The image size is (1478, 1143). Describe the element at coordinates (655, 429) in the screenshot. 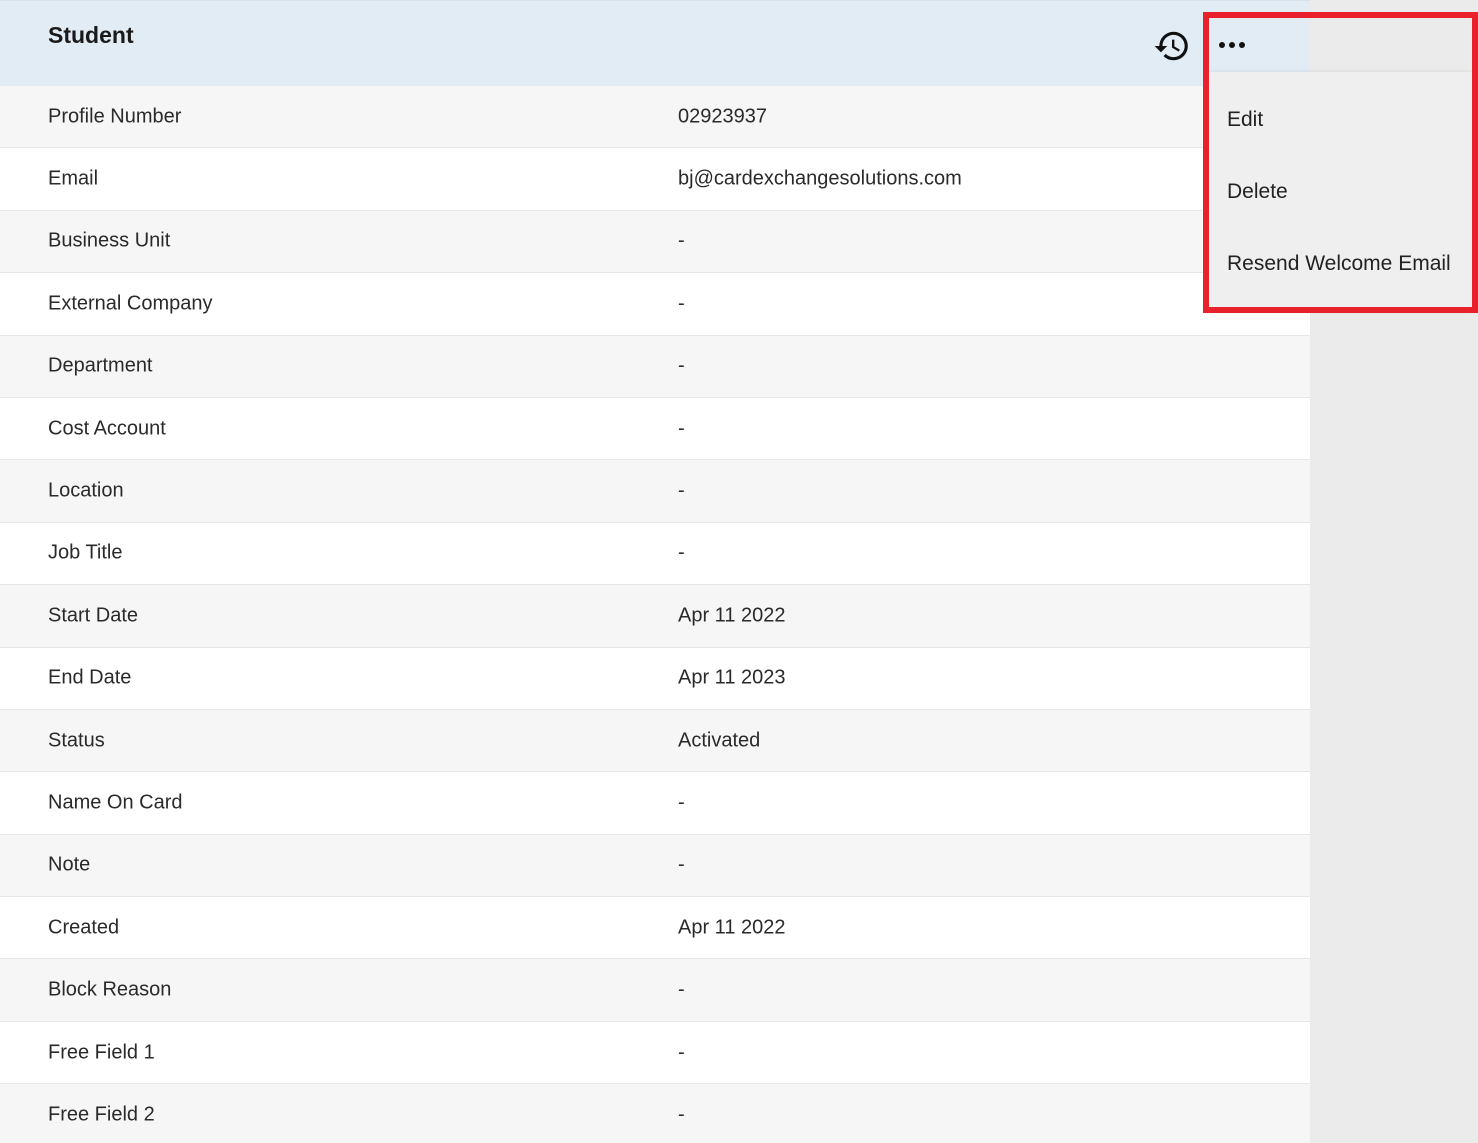

I see `detail-row-cost-account: Cost Account -` at that location.